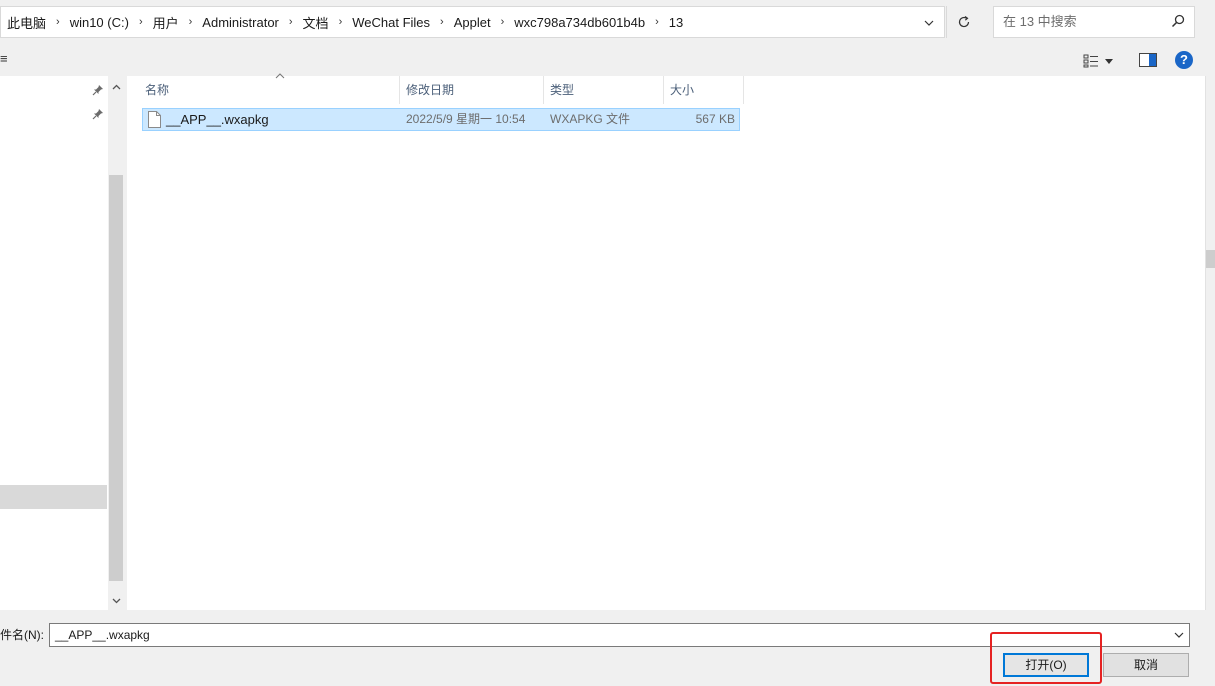 The height and width of the screenshot is (686, 1215). What do you see at coordinates (240, 22) in the screenshot?
I see `breadcrumb-administrator: Administrator` at bounding box center [240, 22].